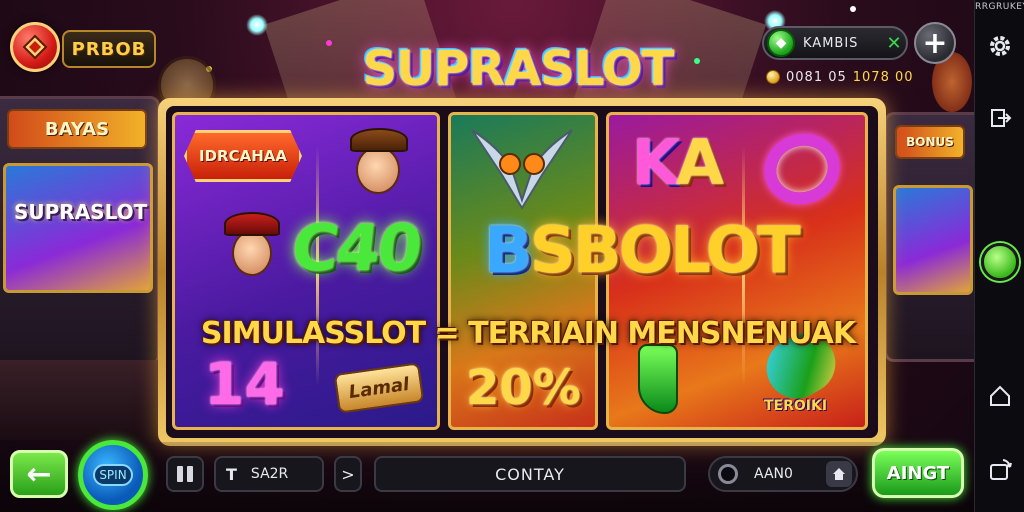 The width and height of the screenshot is (1024, 512). What do you see at coordinates (999, 396) in the screenshot?
I see `home-icon` at bounding box center [999, 396].